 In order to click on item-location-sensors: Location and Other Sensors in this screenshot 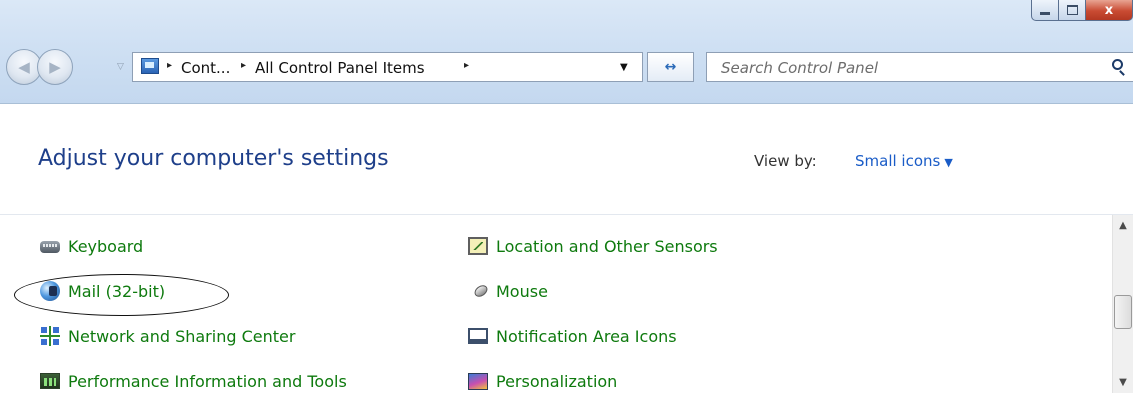, I will do `click(593, 246)`.